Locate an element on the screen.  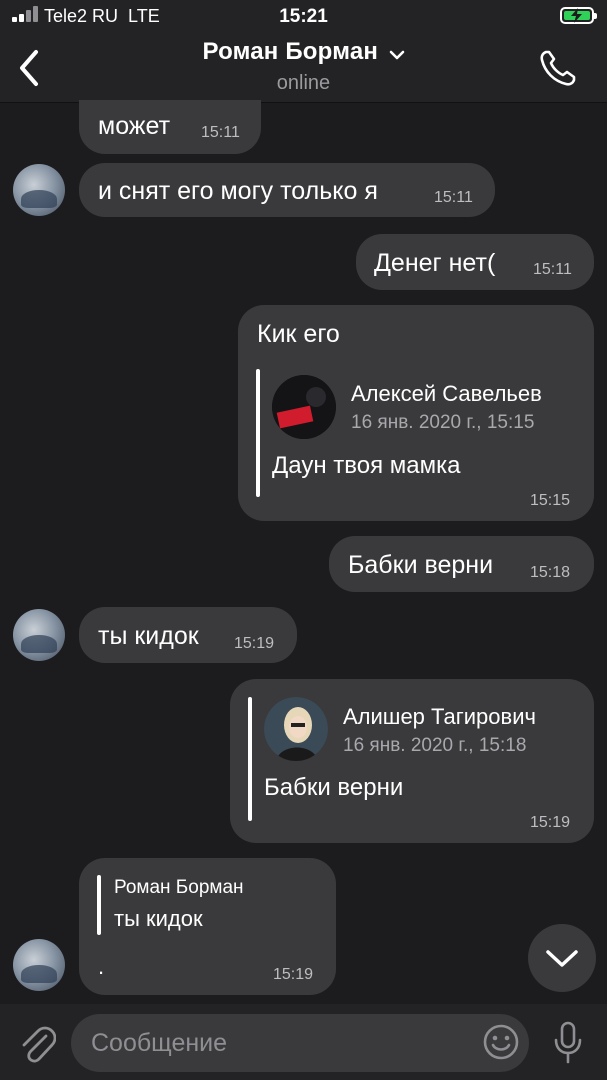
battery-icon is located at coordinates (578, 15).